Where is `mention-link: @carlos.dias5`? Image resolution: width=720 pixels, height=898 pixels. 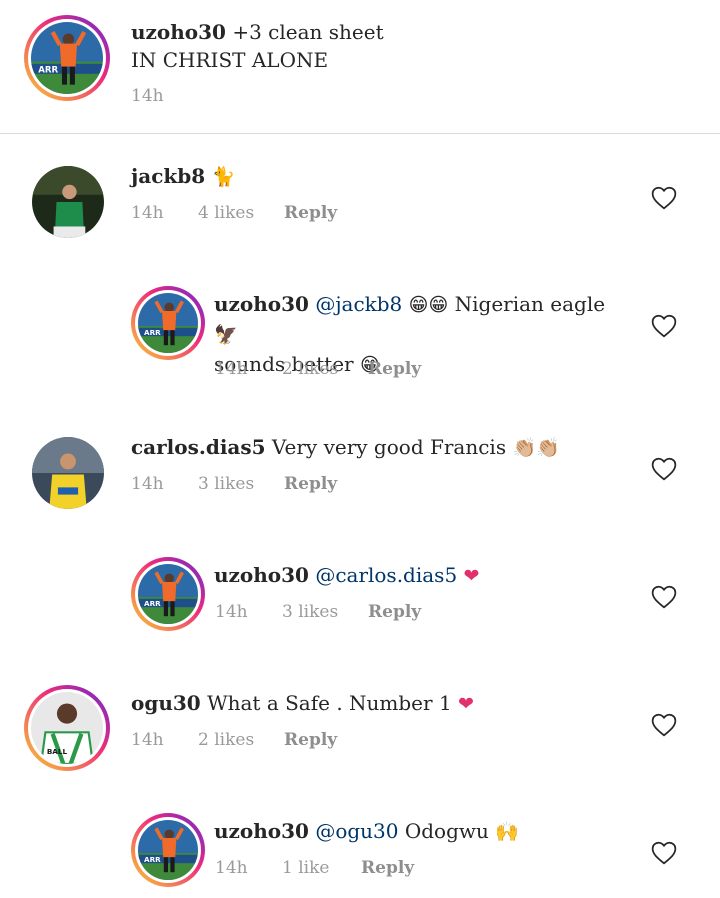 mention-link: @carlos.dias5 is located at coordinates (386, 575).